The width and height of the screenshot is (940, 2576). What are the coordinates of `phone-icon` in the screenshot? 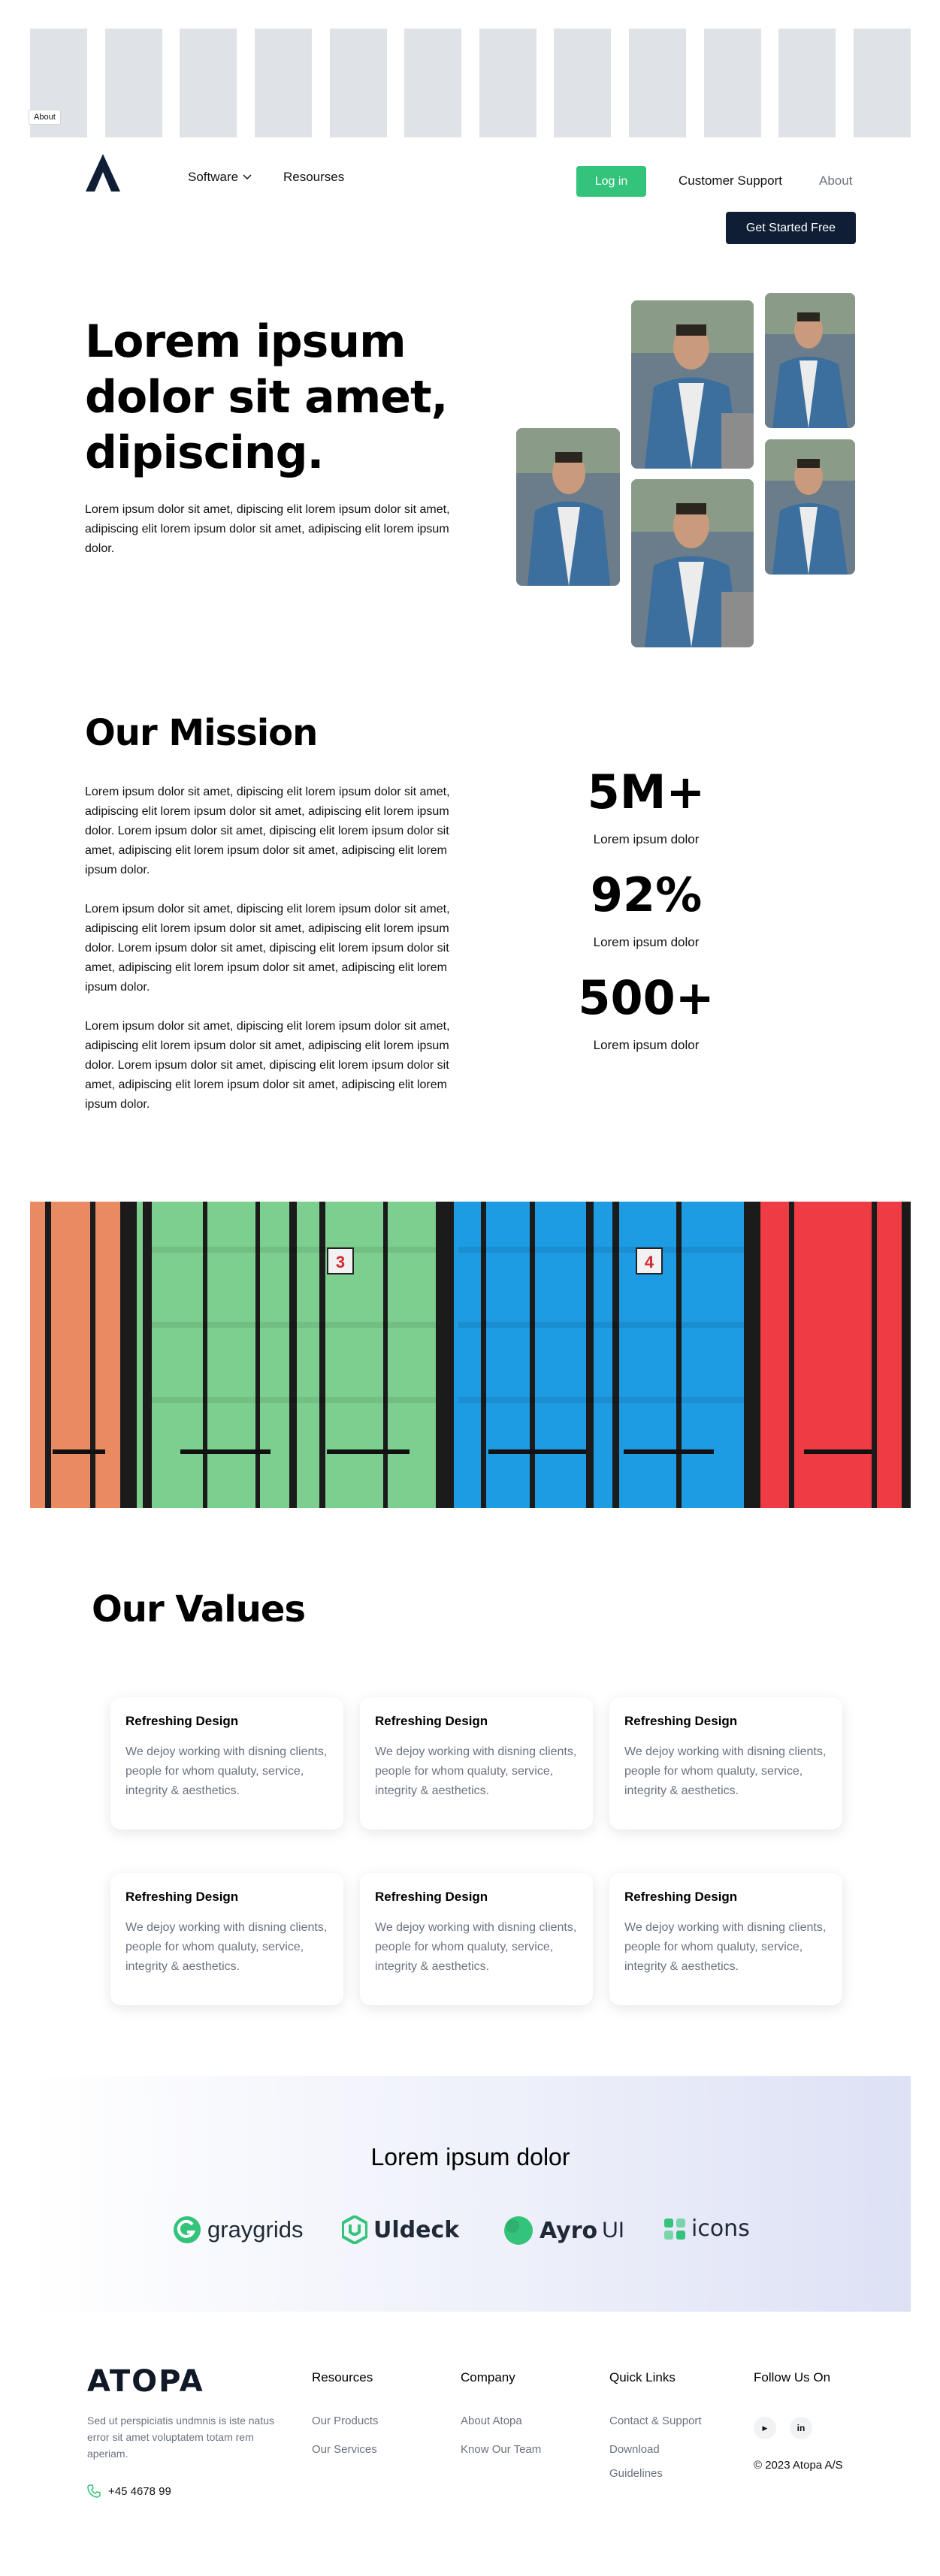 It's located at (94, 2491).